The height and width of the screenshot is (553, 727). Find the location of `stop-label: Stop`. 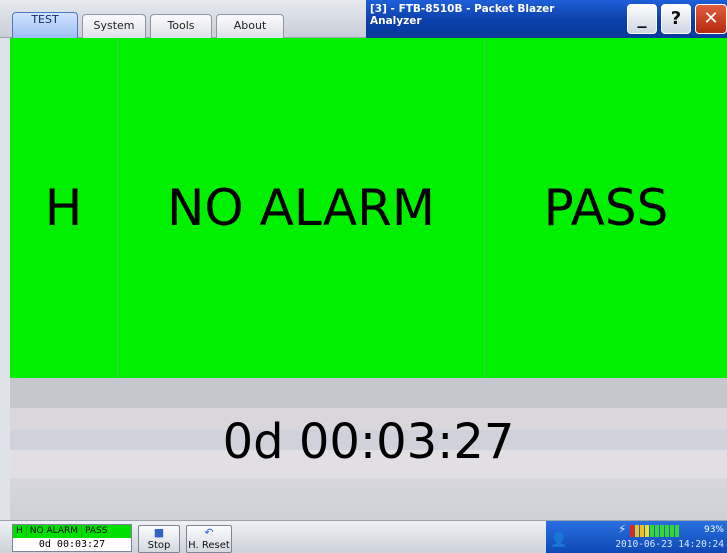

stop-label: Stop is located at coordinates (159, 545).